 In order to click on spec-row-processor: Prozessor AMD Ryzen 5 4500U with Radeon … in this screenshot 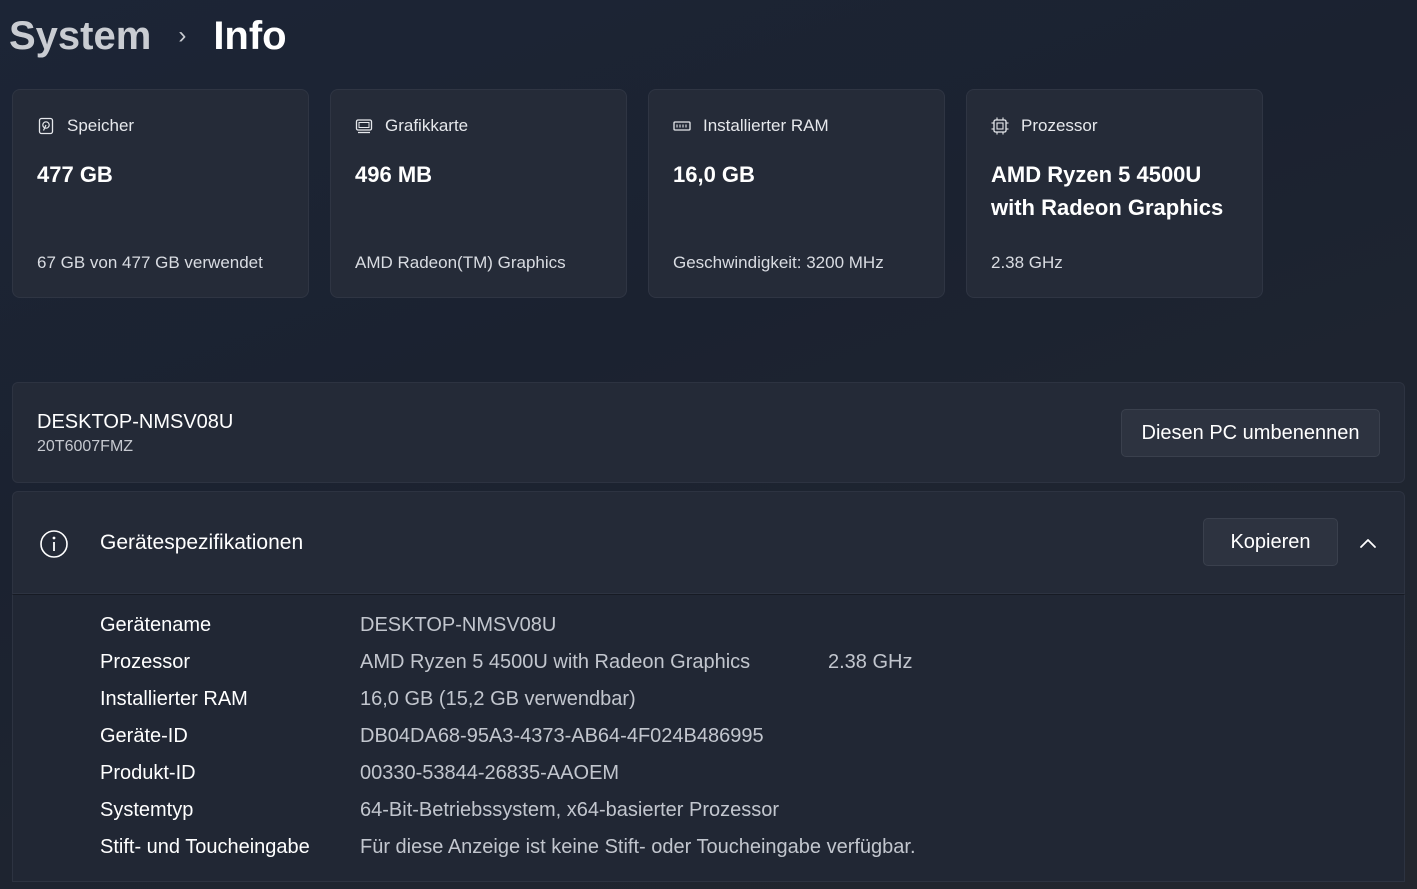, I will do `click(600, 662)`.